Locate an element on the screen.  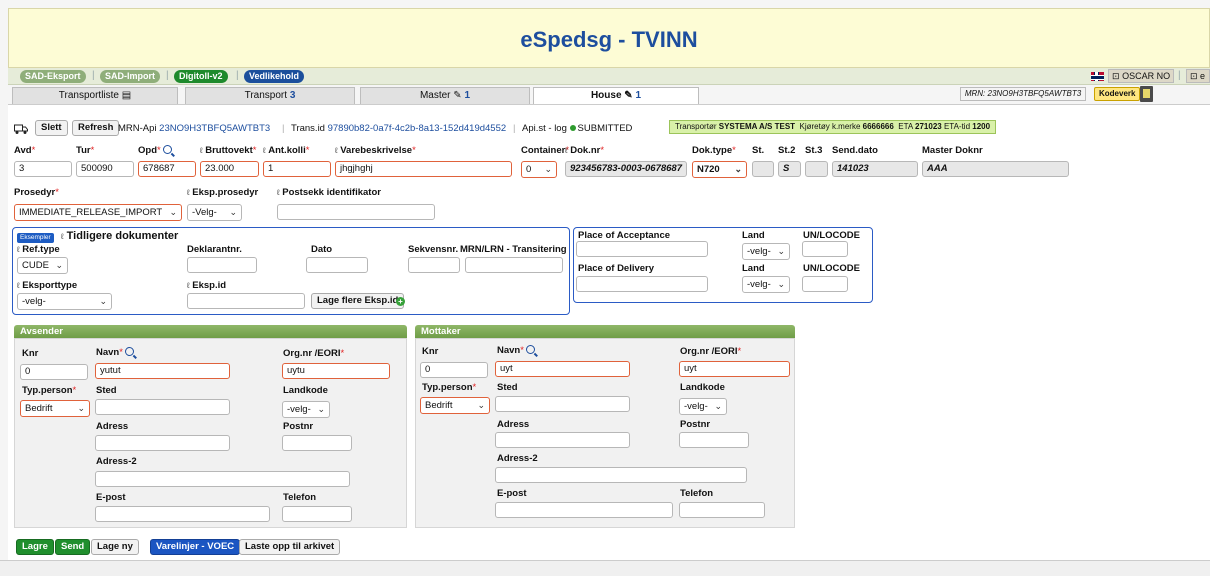
container-select: 0 ⌄ is located at coordinates (539, 169).